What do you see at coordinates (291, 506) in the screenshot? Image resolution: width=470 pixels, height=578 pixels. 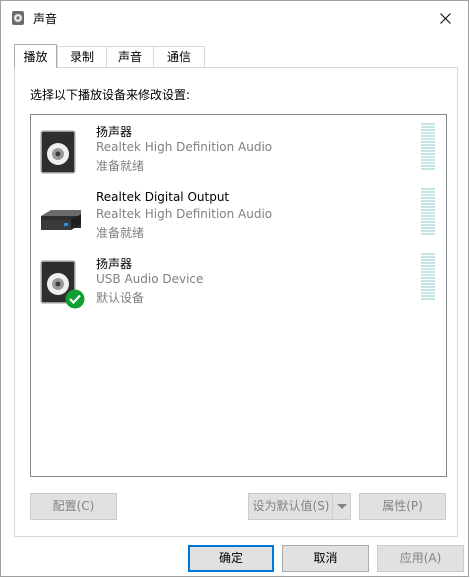 I see `set-default-label: 设为默认值(S)` at bounding box center [291, 506].